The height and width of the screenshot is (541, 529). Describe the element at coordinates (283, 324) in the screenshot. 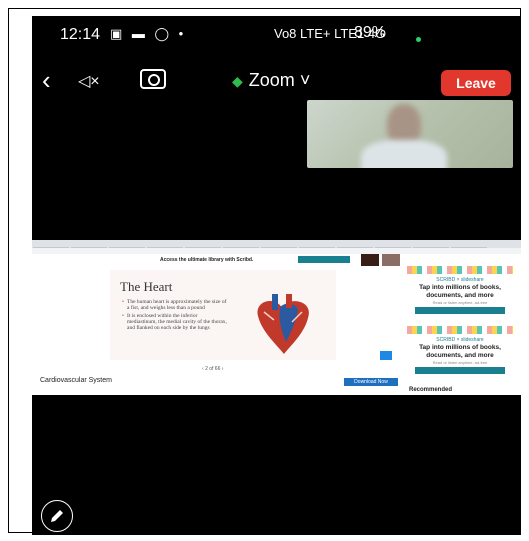

I see `heart-diagram` at that location.